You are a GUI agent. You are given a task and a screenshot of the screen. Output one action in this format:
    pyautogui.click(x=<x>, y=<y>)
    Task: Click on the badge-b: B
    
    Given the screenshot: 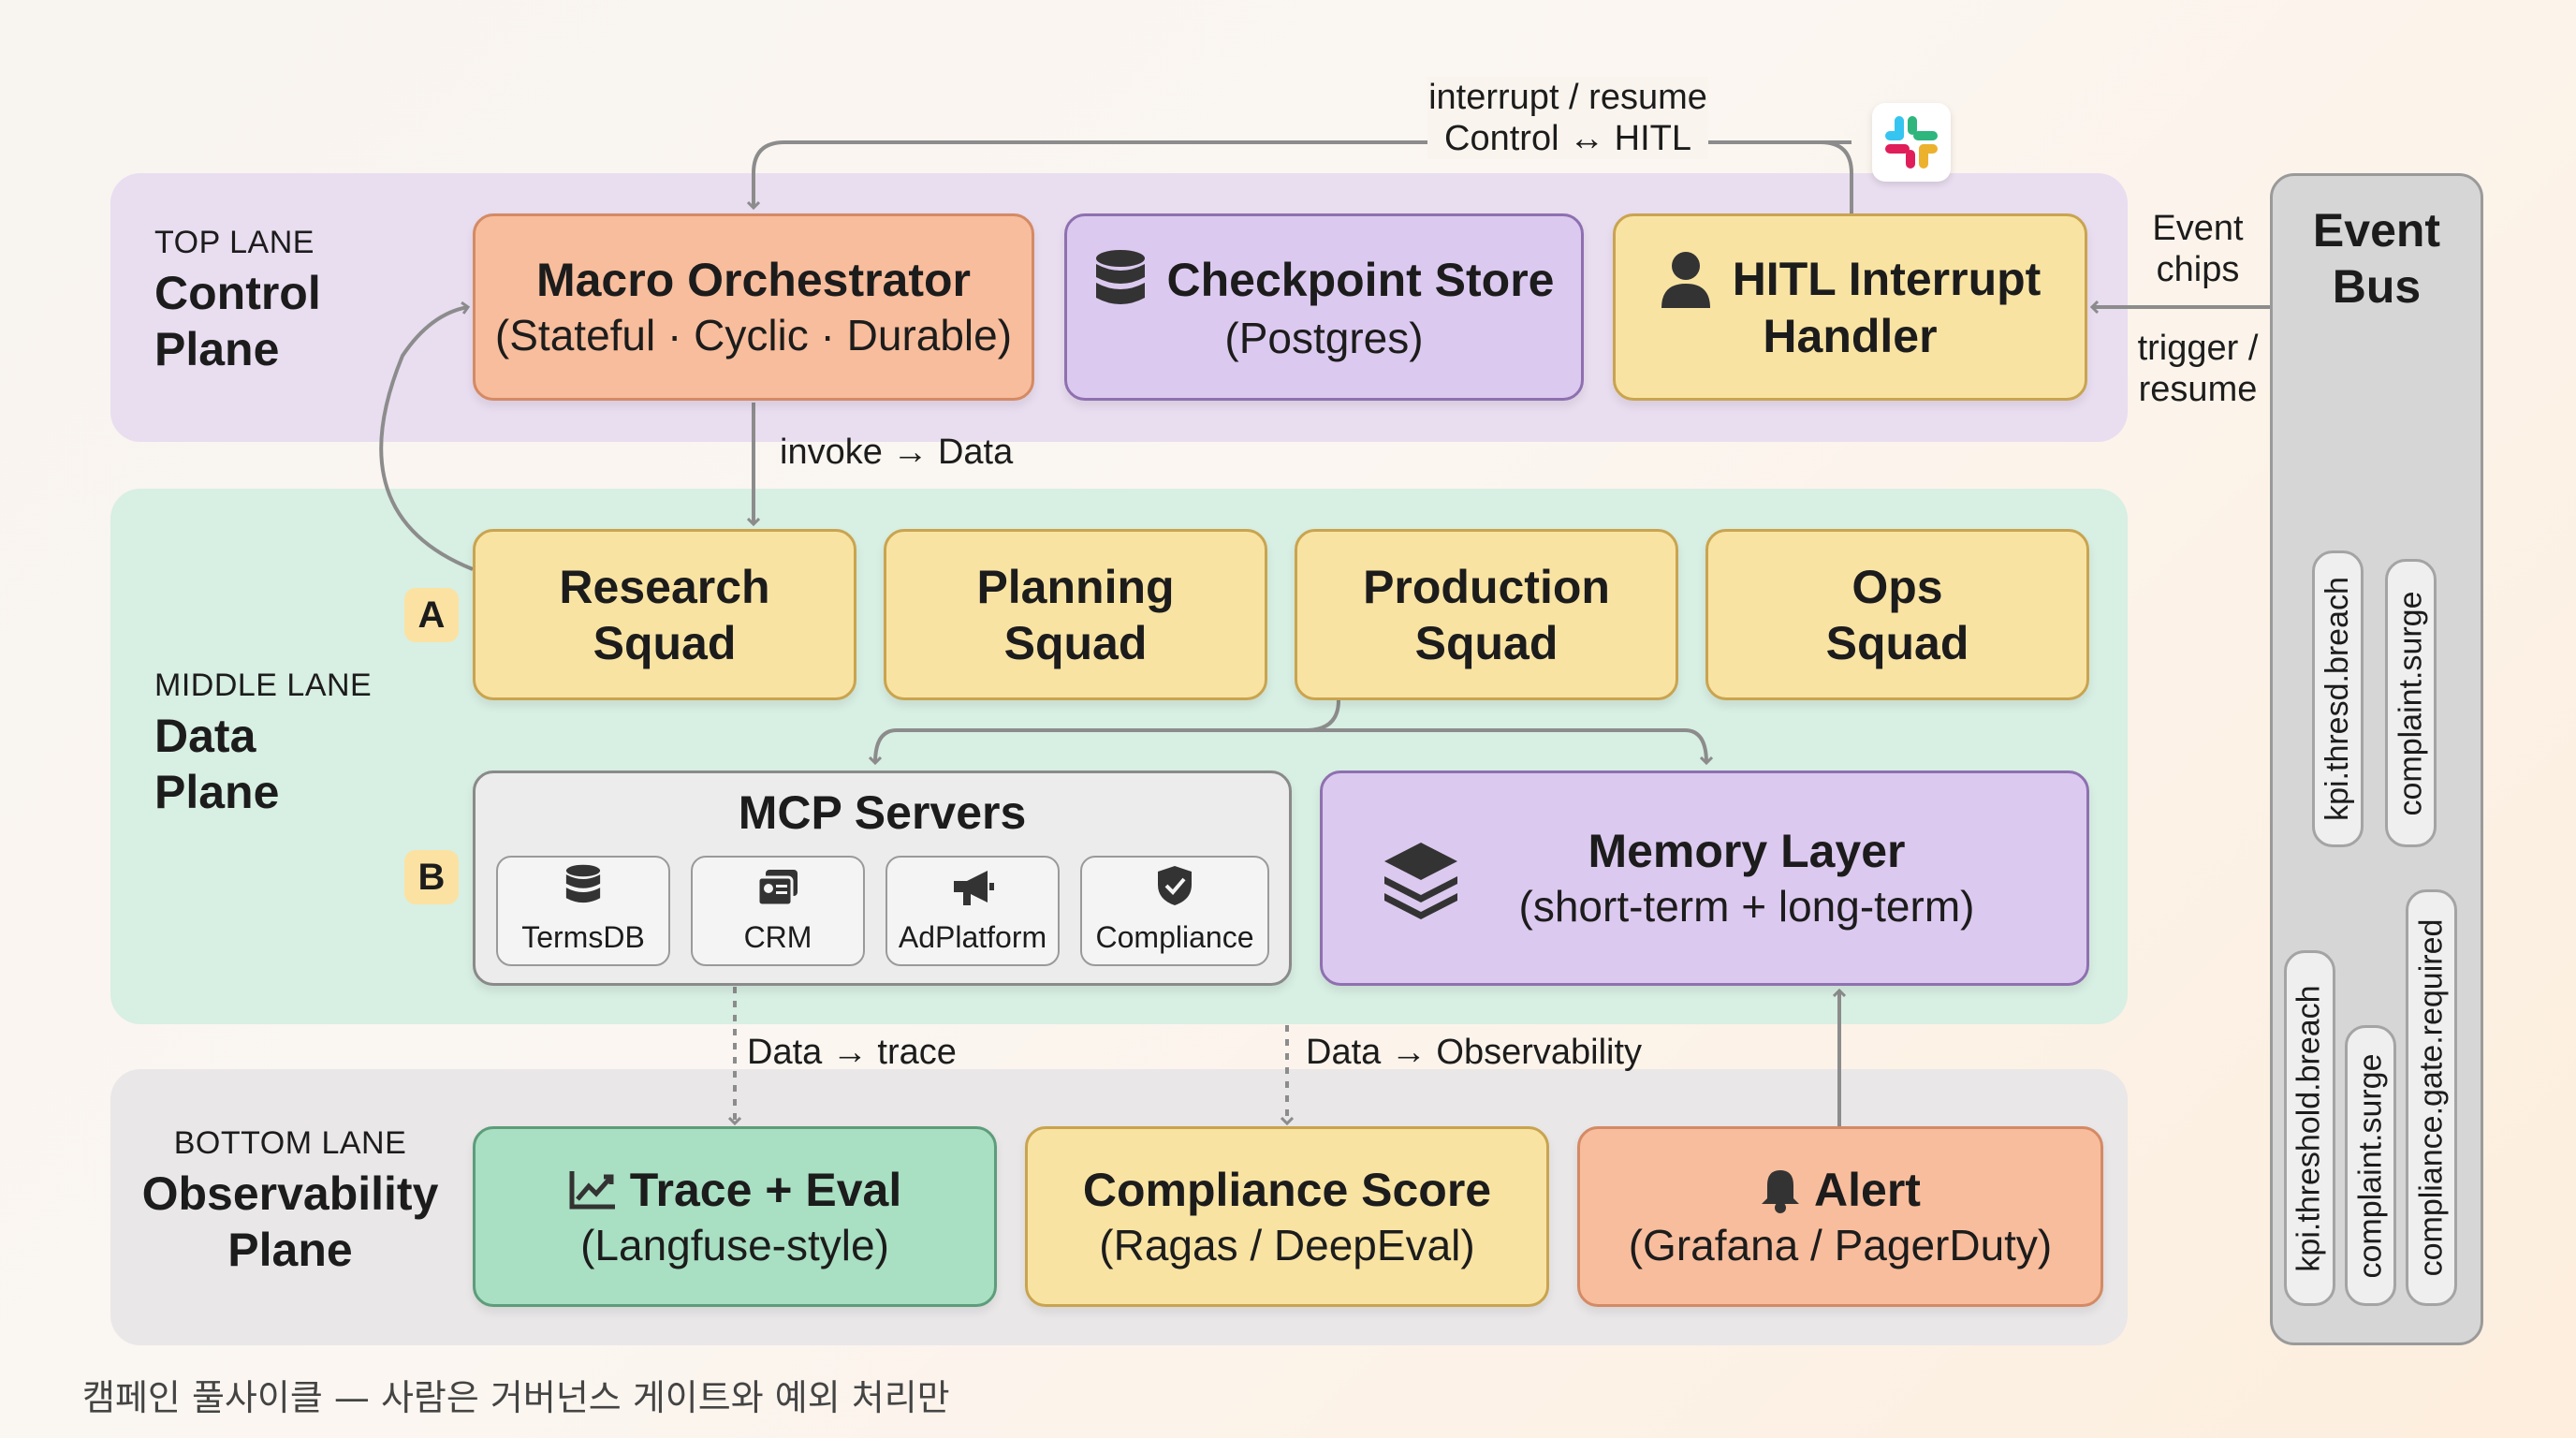 What is the action you would take?
    pyautogui.click(x=431, y=877)
    